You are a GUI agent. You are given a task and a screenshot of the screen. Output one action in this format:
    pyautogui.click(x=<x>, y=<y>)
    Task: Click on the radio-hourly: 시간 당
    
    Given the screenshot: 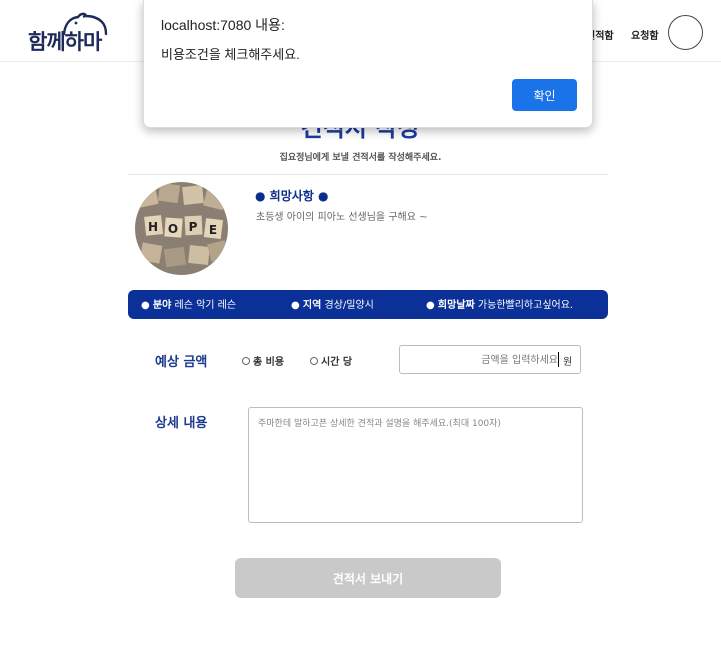 What is the action you would take?
    pyautogui.click(x=331, y=360)
    